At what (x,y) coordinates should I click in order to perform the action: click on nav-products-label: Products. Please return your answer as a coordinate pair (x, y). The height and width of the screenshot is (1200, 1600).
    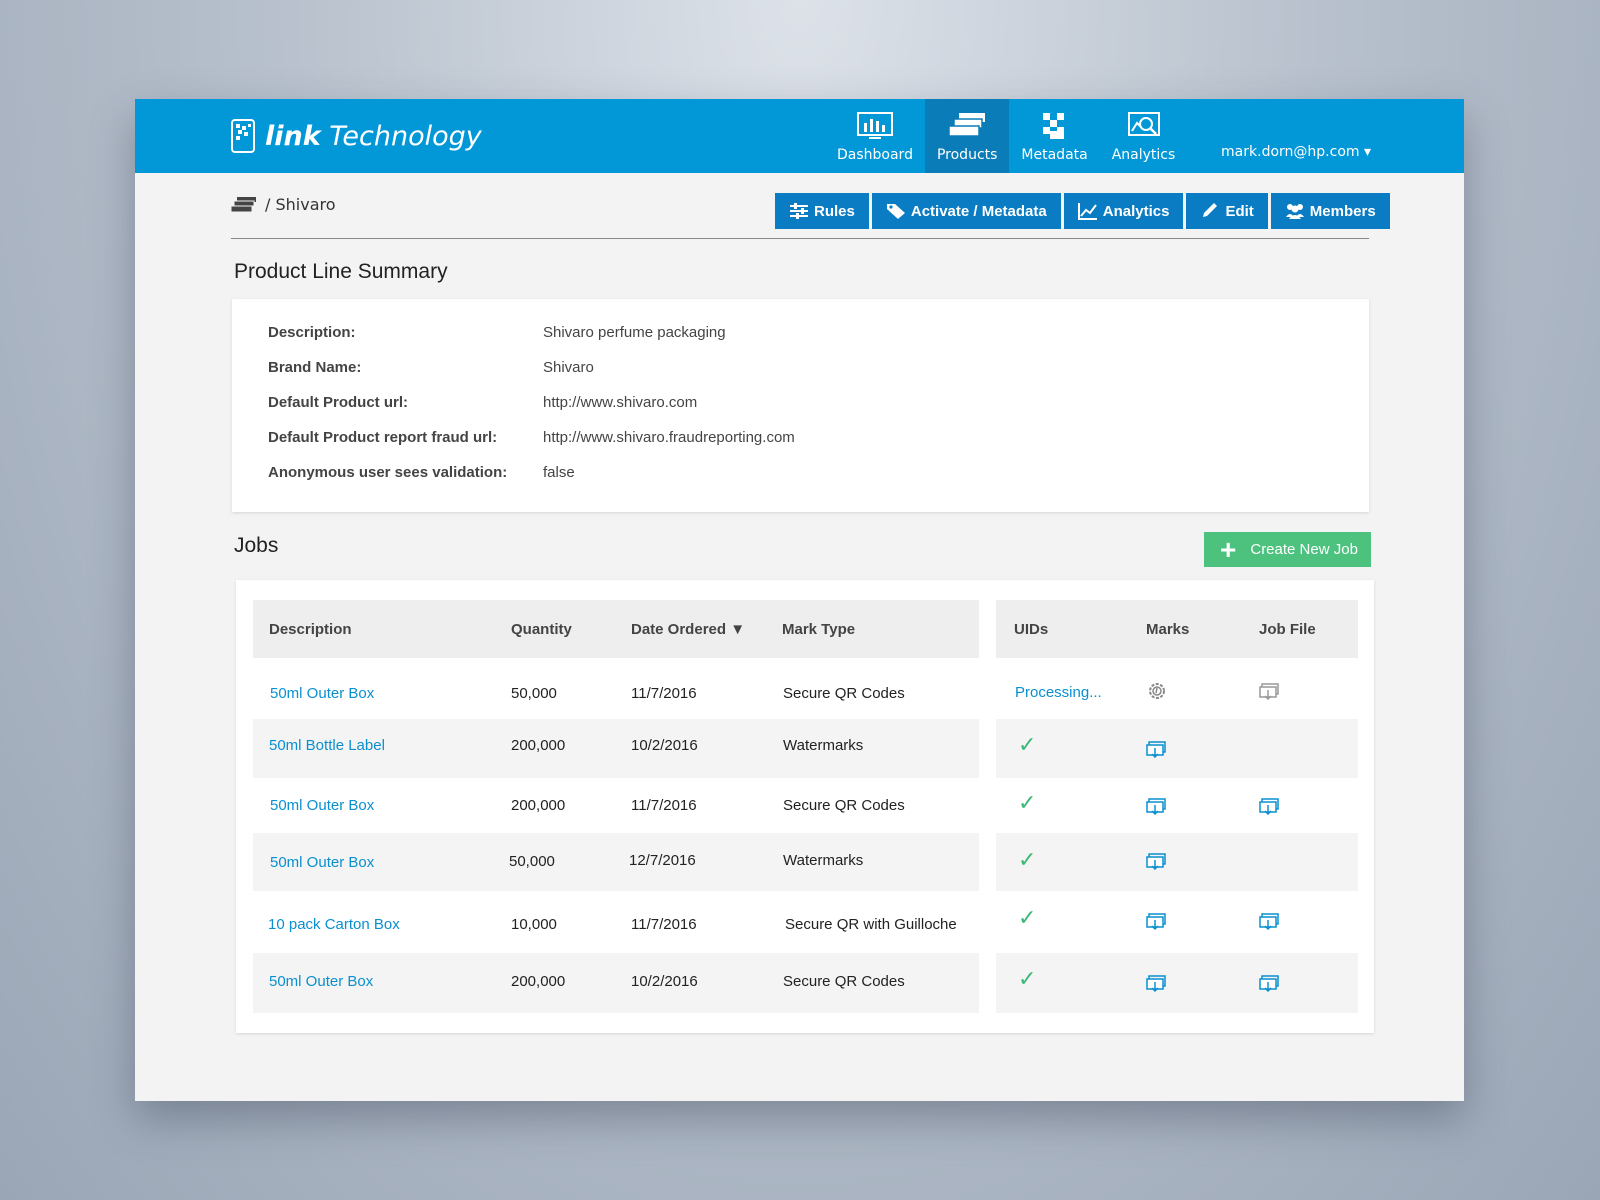
    Looking at the image, I should click on (967, 155).